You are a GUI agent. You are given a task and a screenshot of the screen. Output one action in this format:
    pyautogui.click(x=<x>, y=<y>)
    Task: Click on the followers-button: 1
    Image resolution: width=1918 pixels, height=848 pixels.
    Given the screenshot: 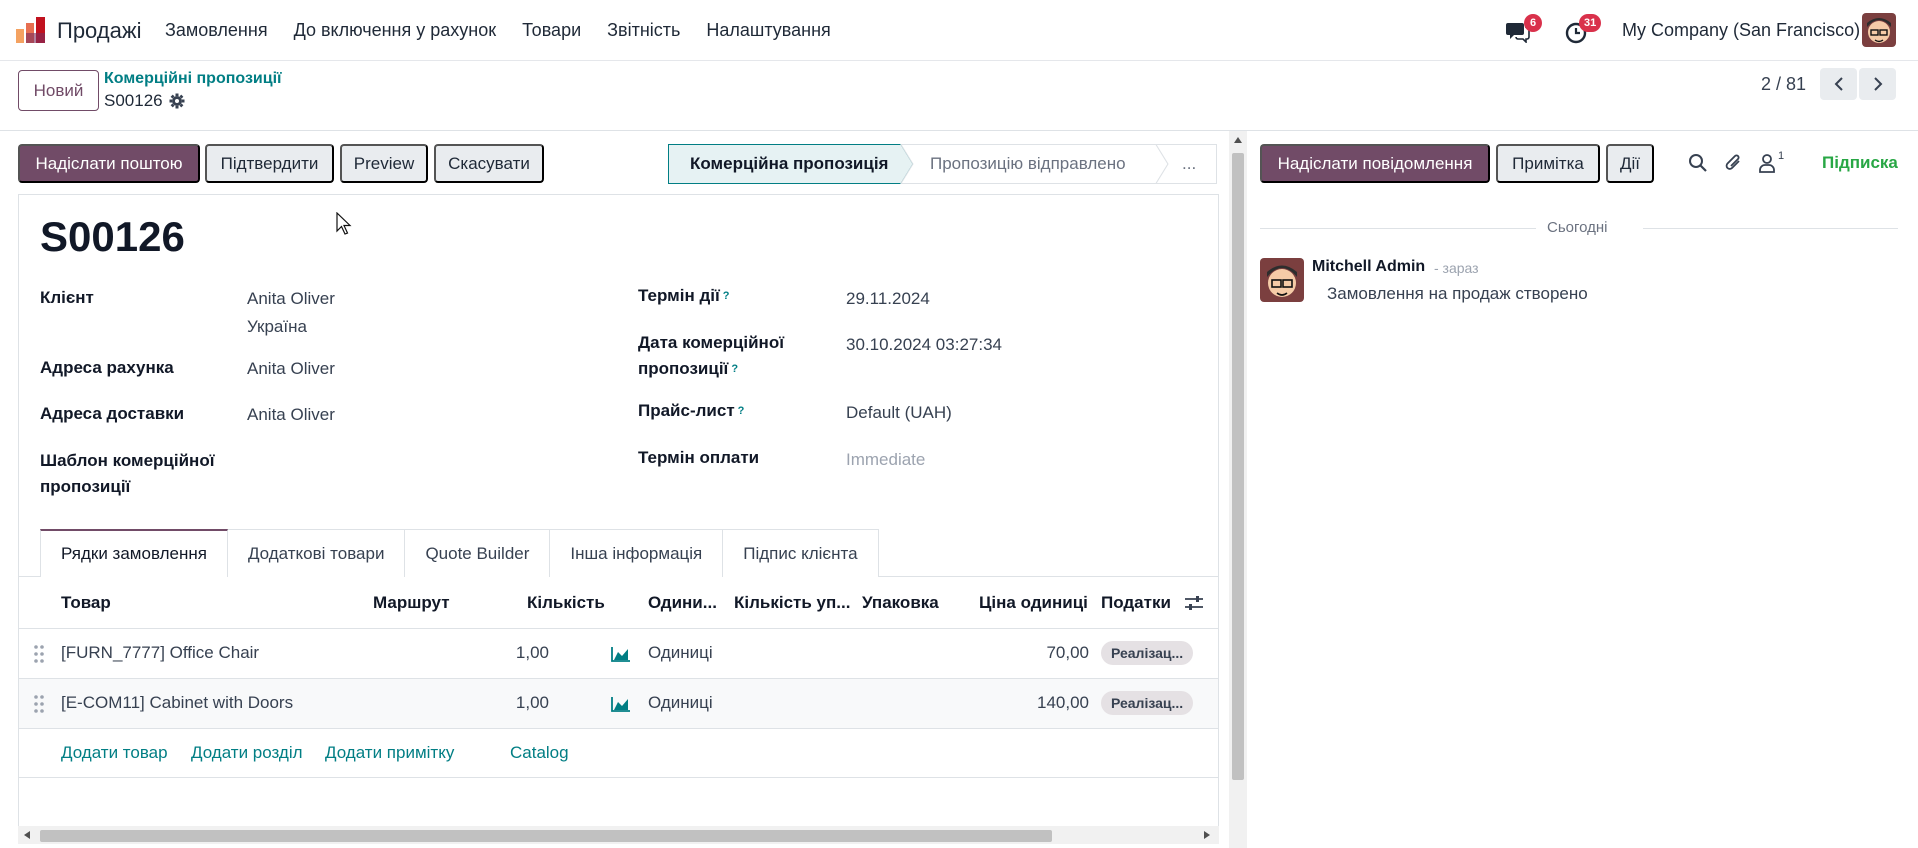 What is the action you would take?
    pyautogui.click(x=1773, y=162)
    